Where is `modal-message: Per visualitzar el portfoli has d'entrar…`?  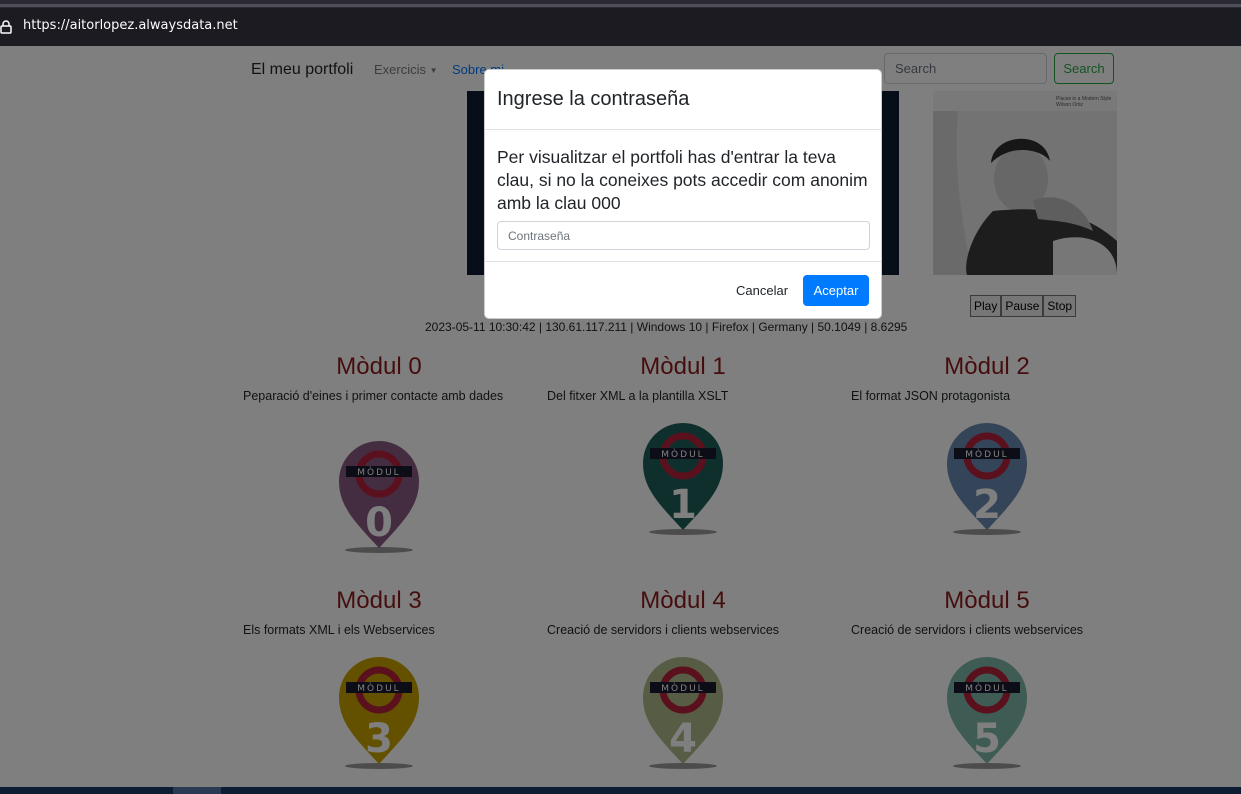 modal-message: Per visualitzar el portfoli has d'entrar… is located at coordinates (682, 180).